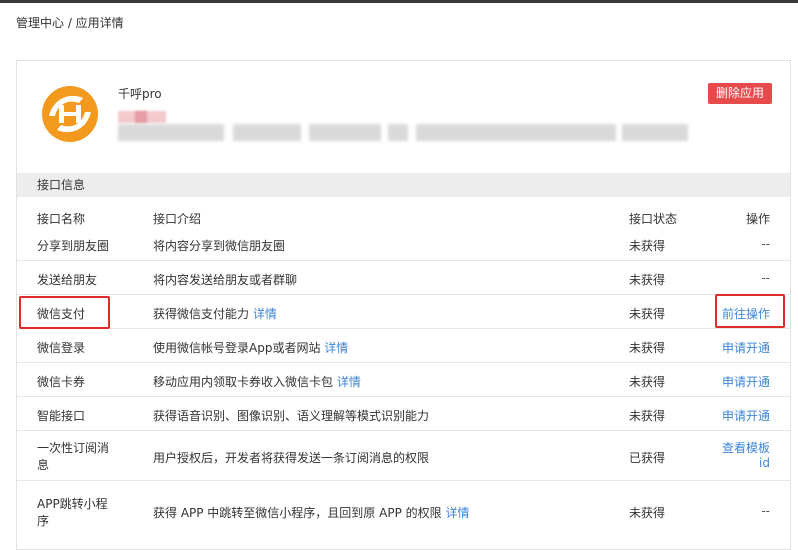 This screenshot has height=550, width=798. I want to click on table-row: 分享到朋友圈 将内容分享到微信朋友圈 未获得 --, so click(403, 244).